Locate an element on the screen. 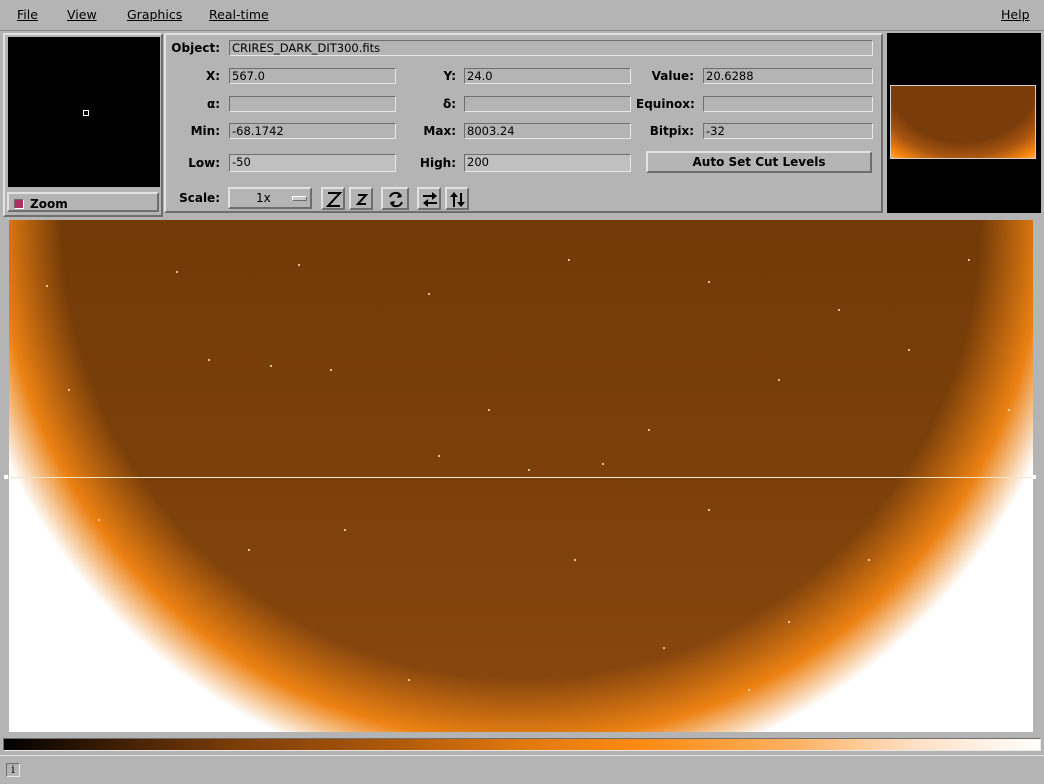 The image size is (1044, 784). object-label: Object: is located at coordinates (195, 48).